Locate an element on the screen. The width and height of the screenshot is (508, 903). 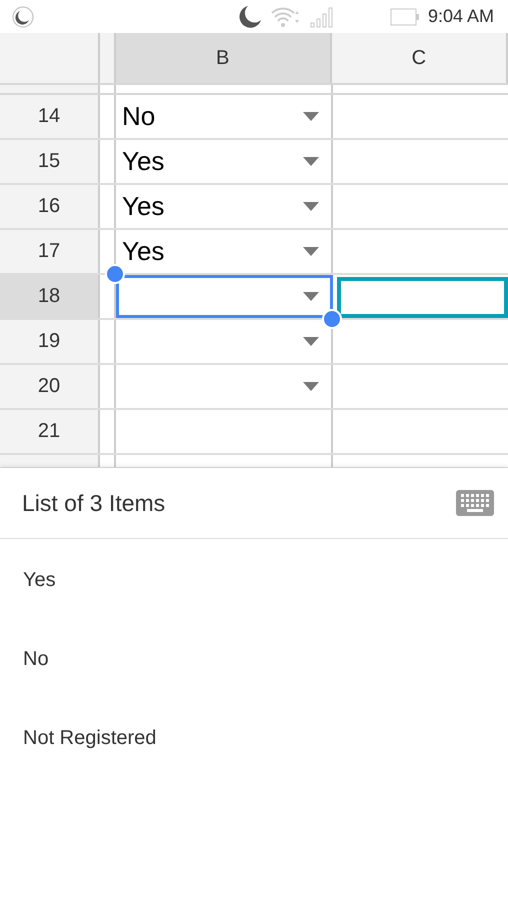
moon-icon is located at coordinates (23, 17).